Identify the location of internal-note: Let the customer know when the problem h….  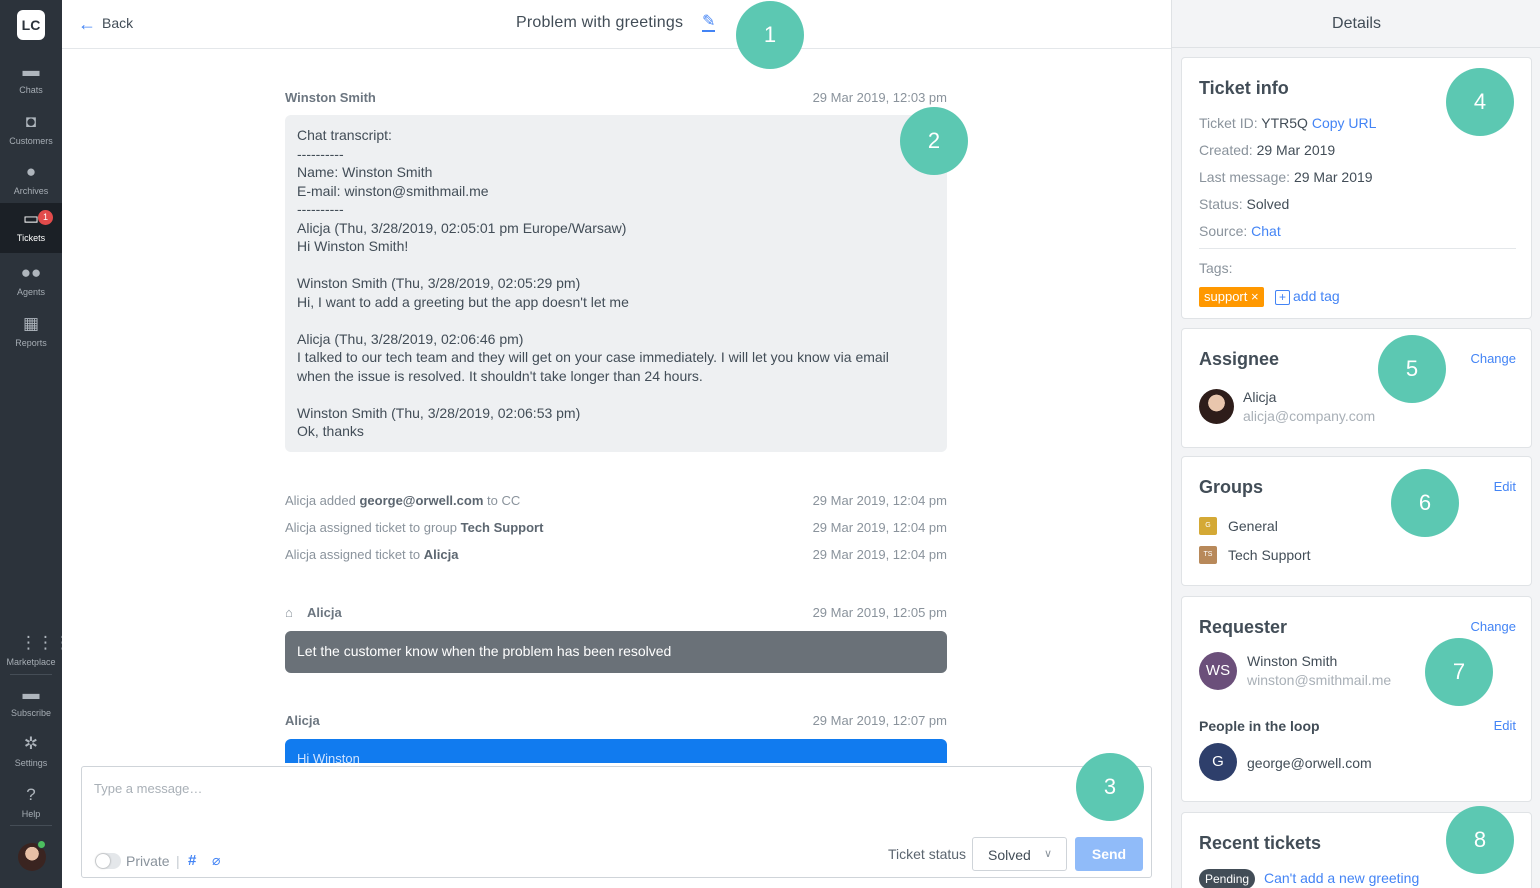
(616, 652).